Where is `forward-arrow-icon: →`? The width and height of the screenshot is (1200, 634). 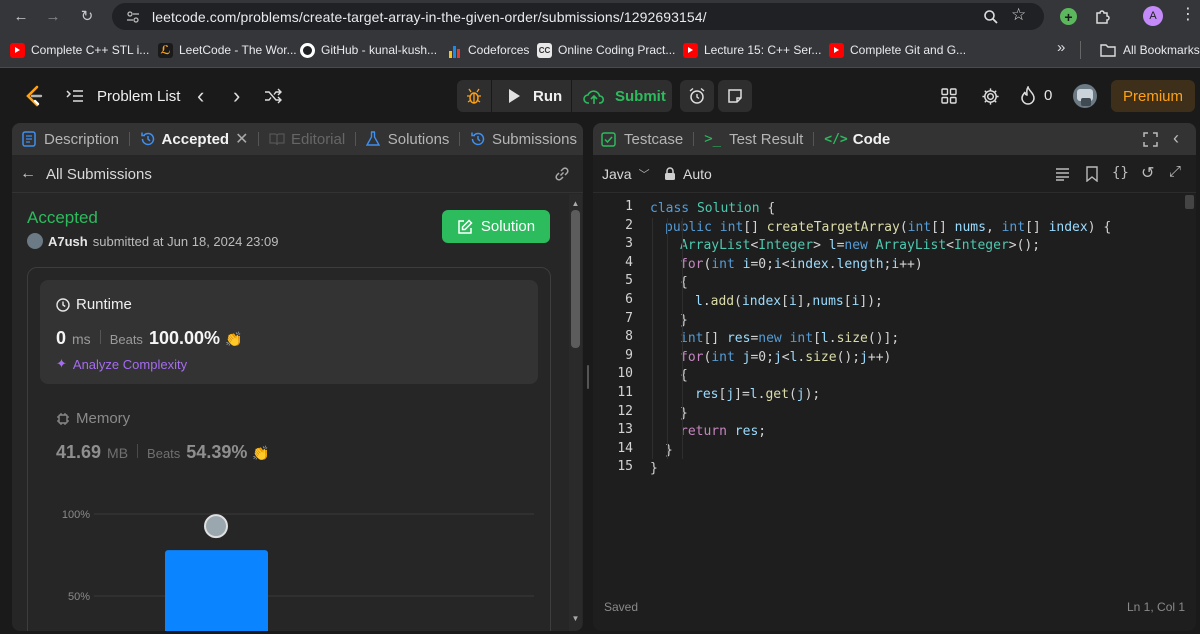 forward-arrow-icon: → is located at coordinates (53, 16).